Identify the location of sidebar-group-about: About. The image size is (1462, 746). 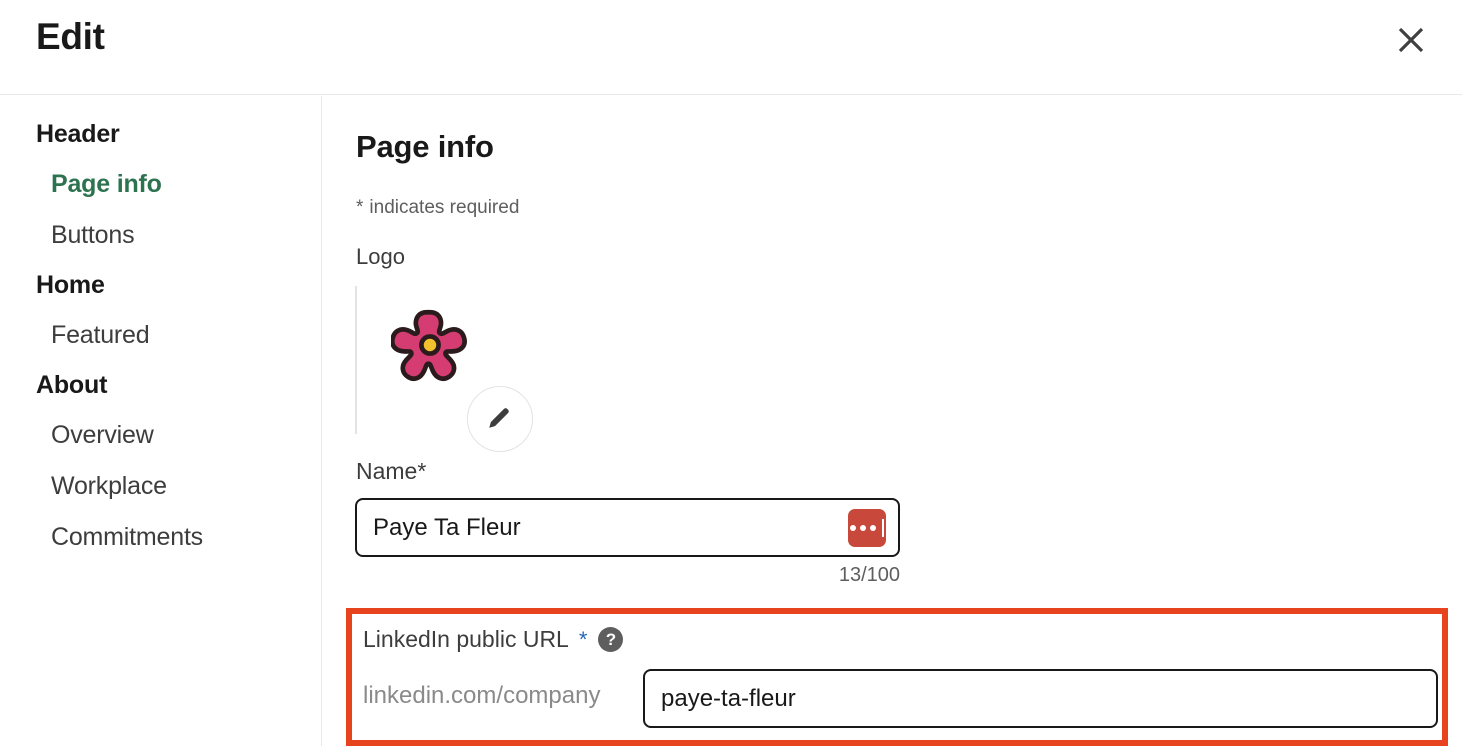
(72, 385).